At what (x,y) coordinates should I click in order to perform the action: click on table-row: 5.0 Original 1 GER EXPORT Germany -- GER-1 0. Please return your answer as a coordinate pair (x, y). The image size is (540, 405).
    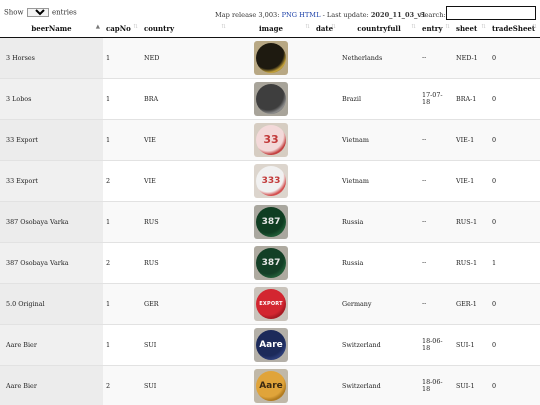
    Looking at the image, I should click on (270, 303).